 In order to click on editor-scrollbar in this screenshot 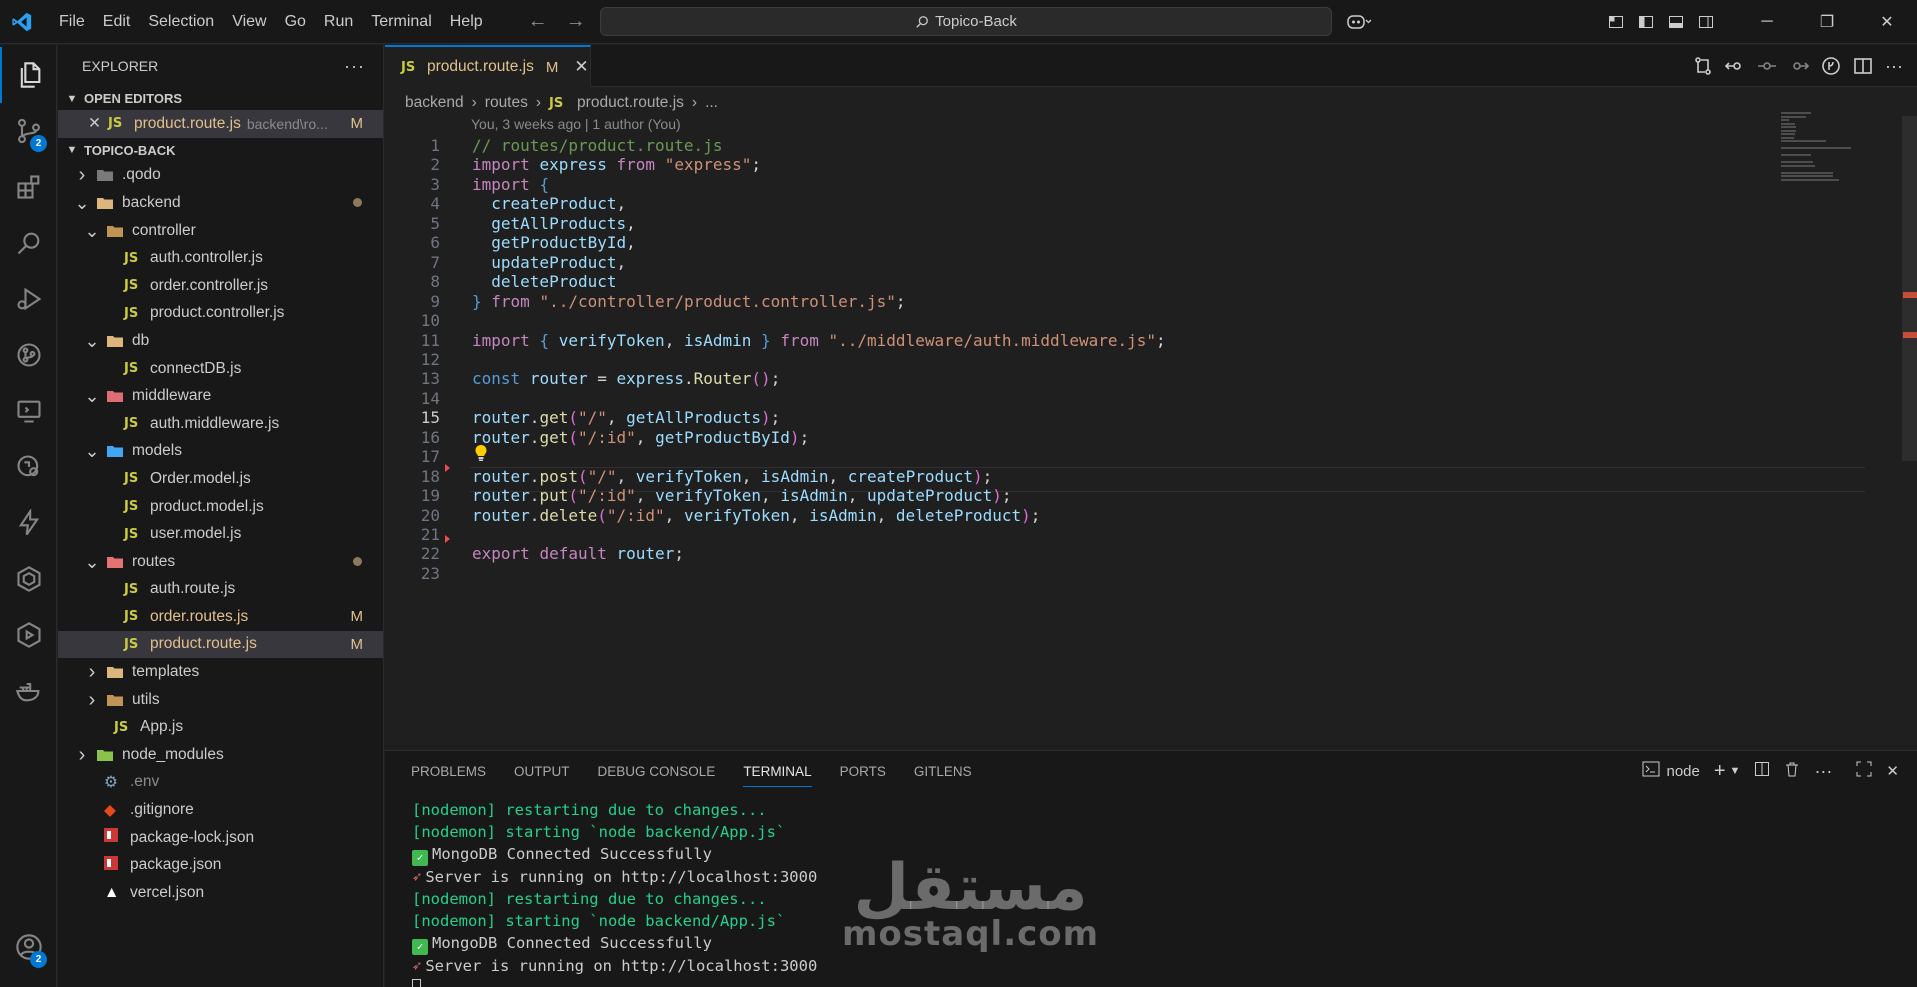, I will do `click(1909, 288)`.